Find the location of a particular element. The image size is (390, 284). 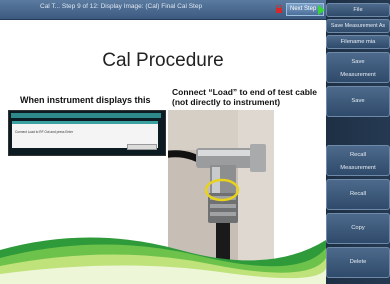

recall-measurement-button: Recall Measurement is located at coordinates (358, 160).